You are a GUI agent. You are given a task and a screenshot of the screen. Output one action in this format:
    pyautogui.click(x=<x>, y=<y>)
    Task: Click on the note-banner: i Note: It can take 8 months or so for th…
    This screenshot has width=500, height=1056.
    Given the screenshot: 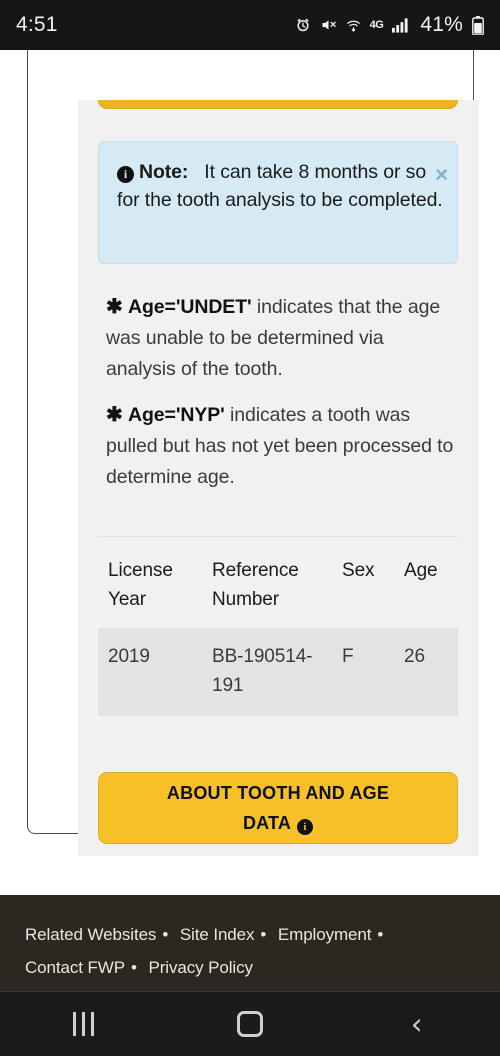 What is the action you would take?
    pyautogui.click(x=278, y=202)
    